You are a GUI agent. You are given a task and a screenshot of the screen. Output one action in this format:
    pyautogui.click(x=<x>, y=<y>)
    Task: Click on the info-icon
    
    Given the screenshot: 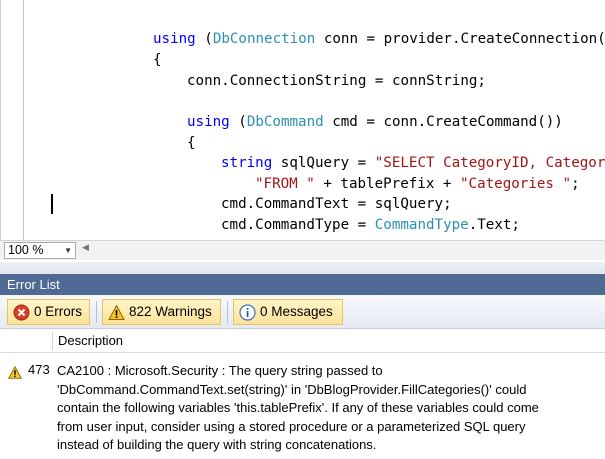 What is the action you would take?
    pyautogui.click(x=247, y=312)
    